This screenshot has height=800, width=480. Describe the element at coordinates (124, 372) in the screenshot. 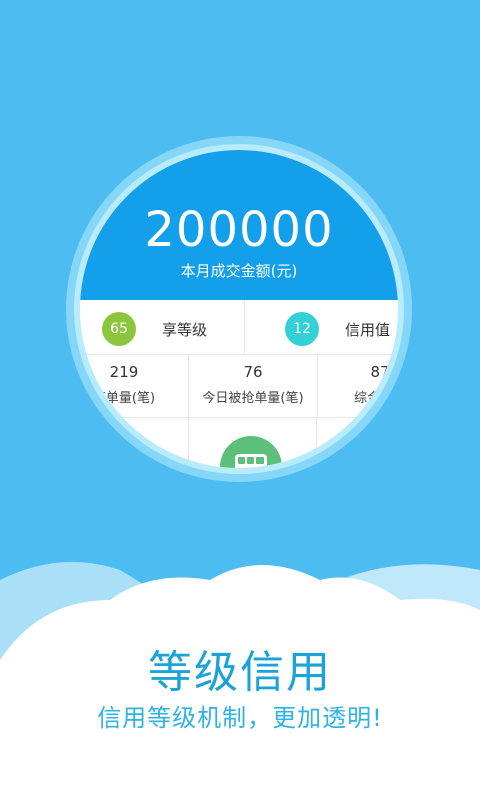

I see `stat-value: 219` at that location.